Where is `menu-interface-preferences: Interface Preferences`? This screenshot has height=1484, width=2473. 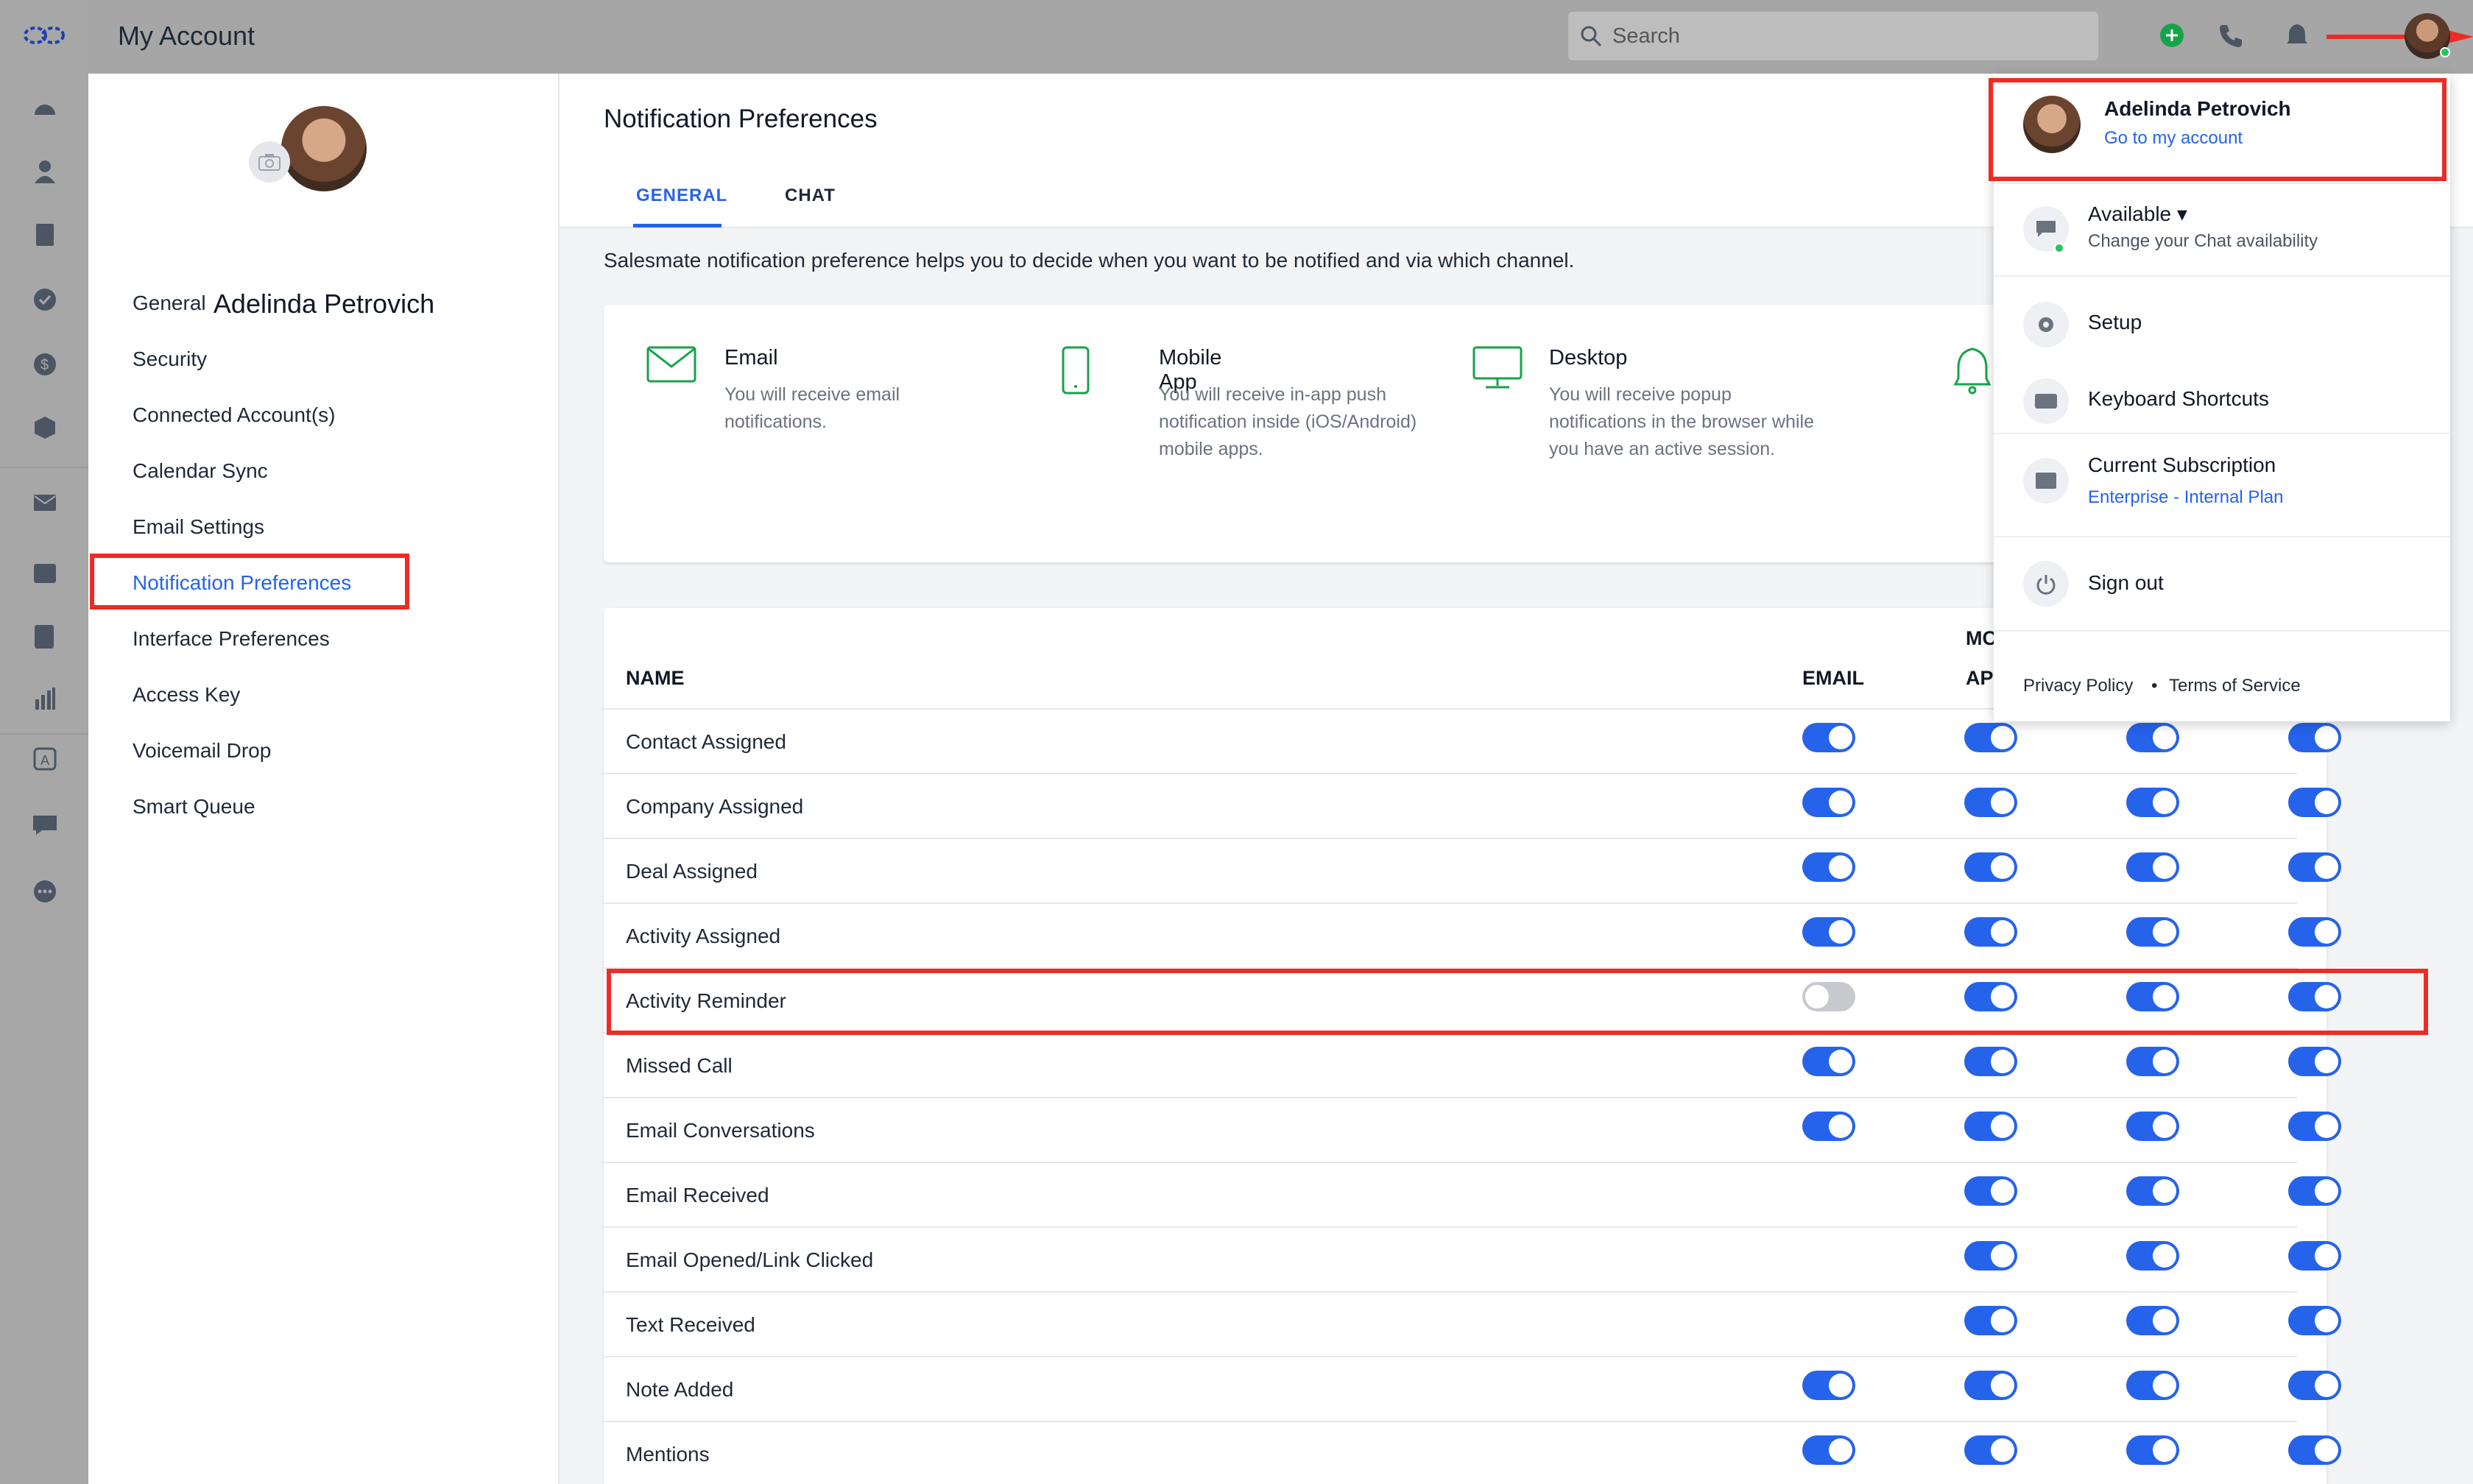
menu-interface-preferences: Interface Preferences is located at coordinates (231, 639).